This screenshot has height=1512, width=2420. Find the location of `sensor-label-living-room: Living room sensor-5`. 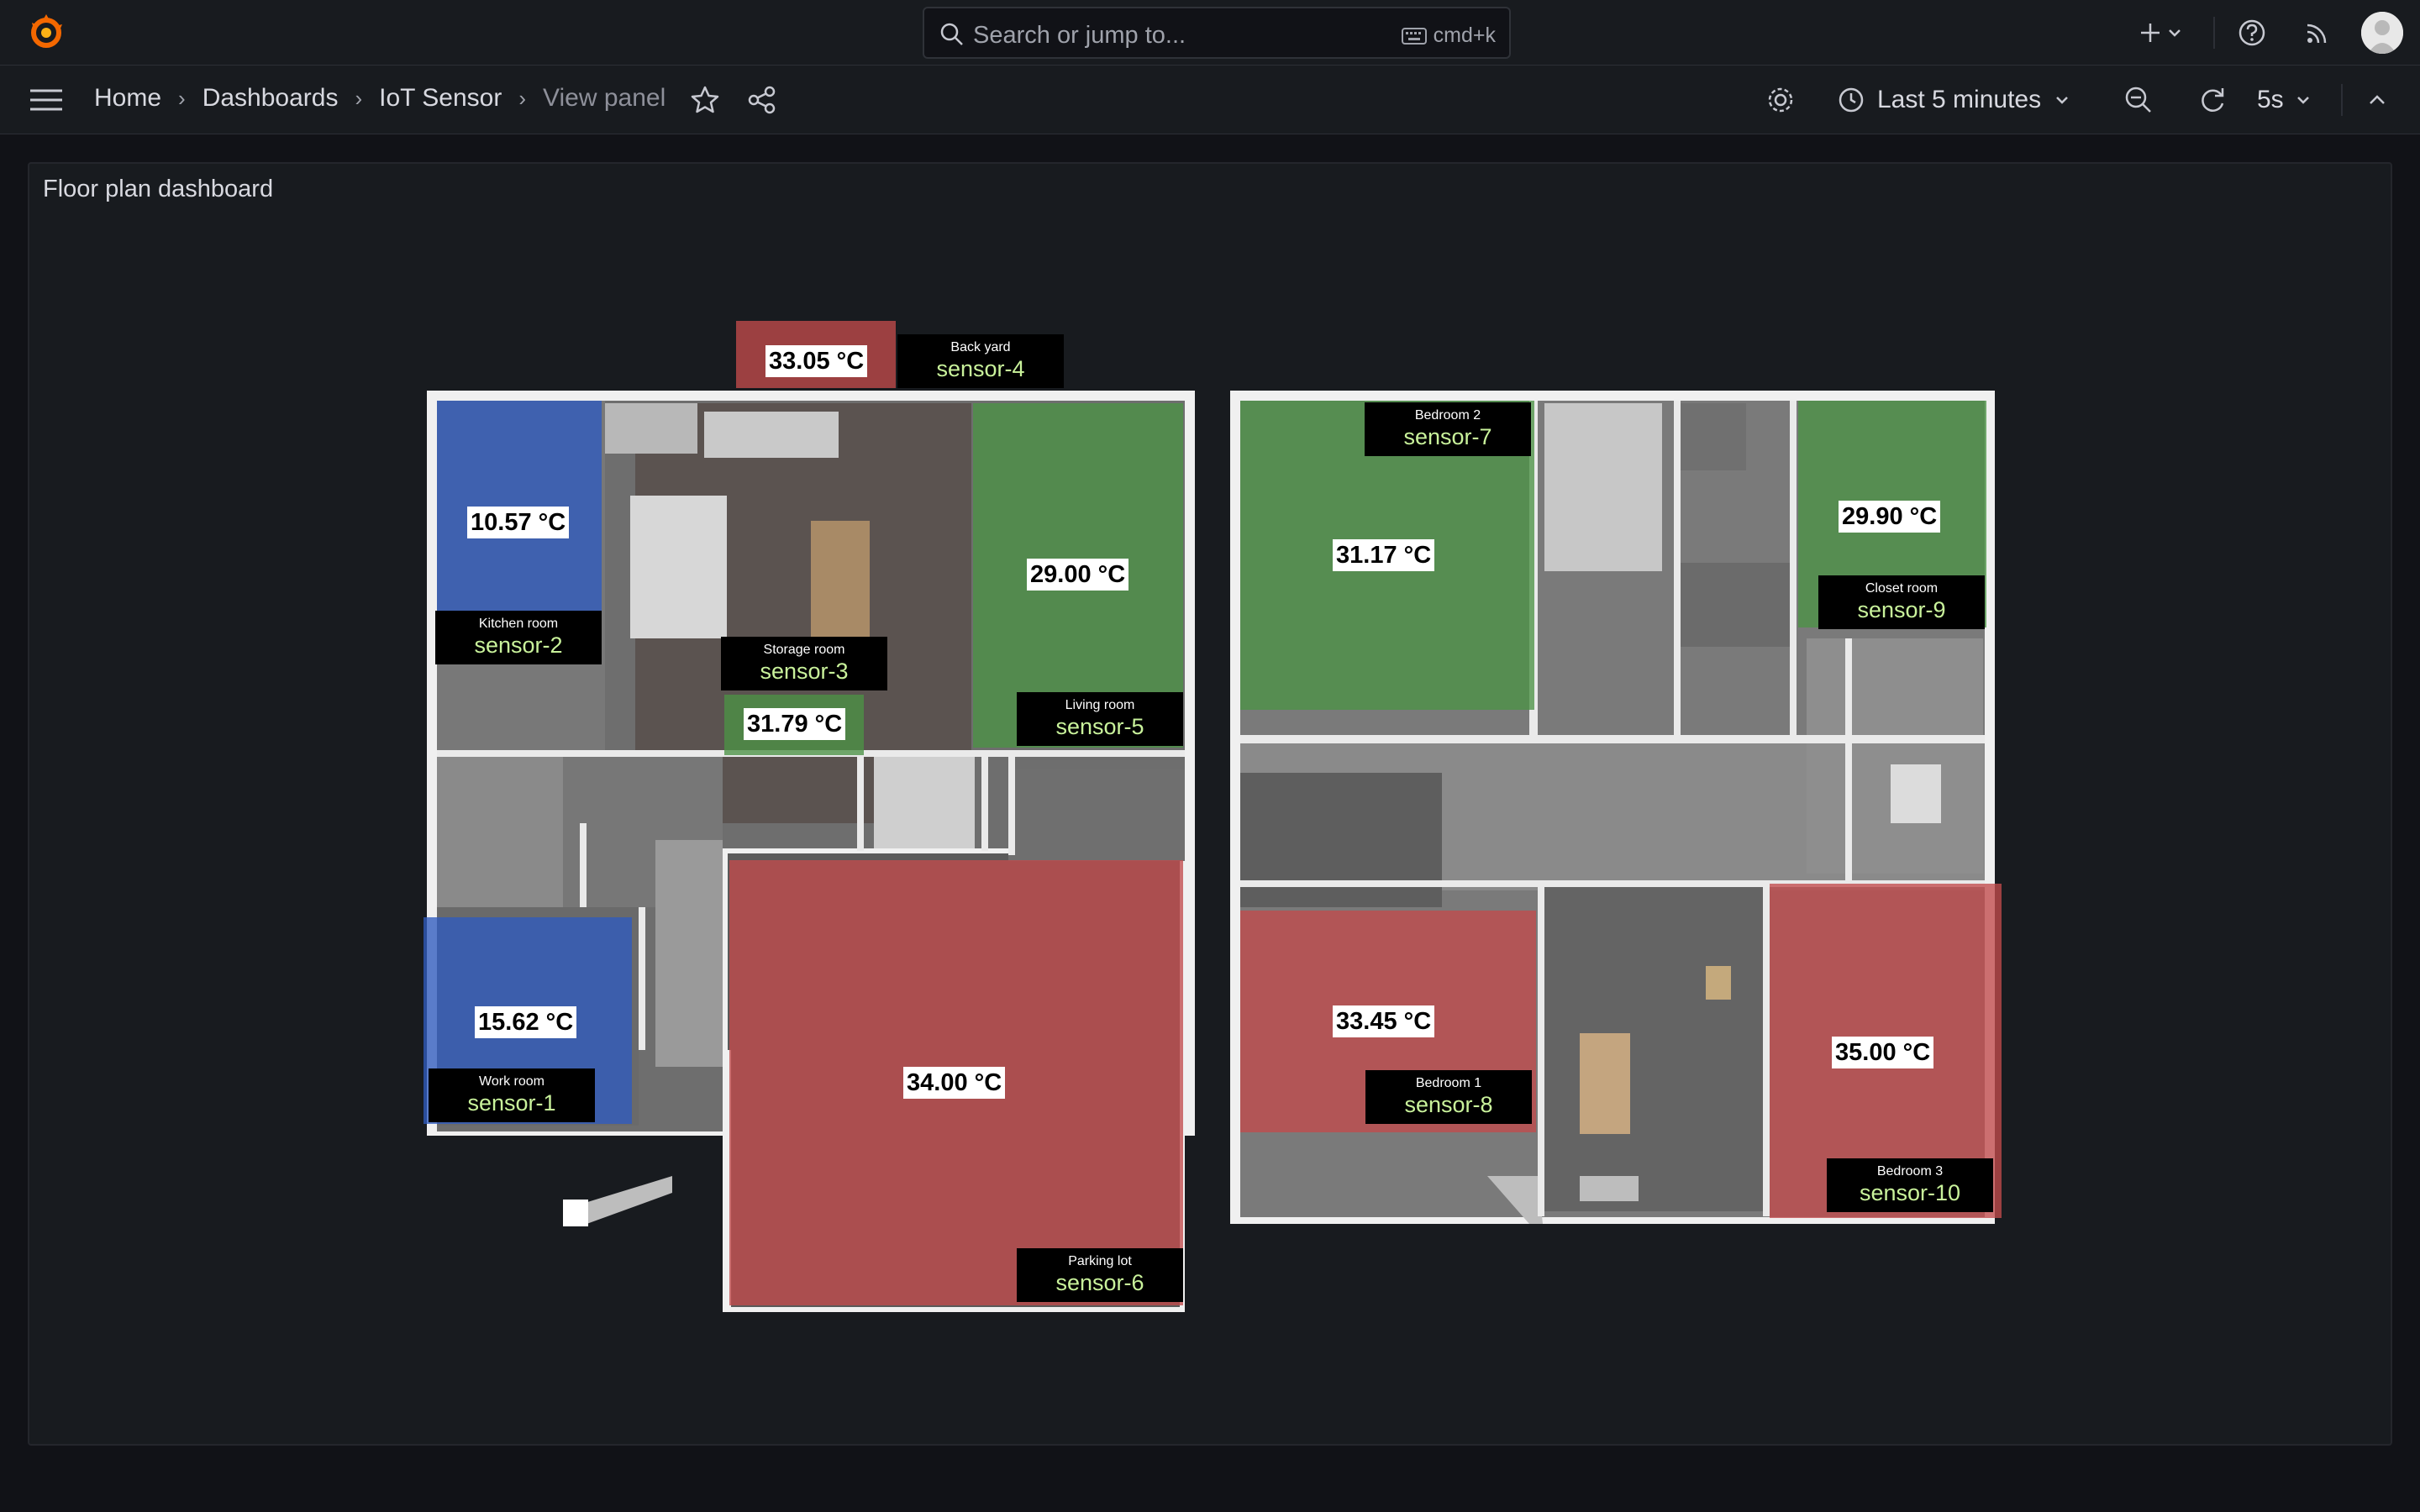

sensor-label-living-room: Living room sensor-5 is located at coordinates (1100, 719).